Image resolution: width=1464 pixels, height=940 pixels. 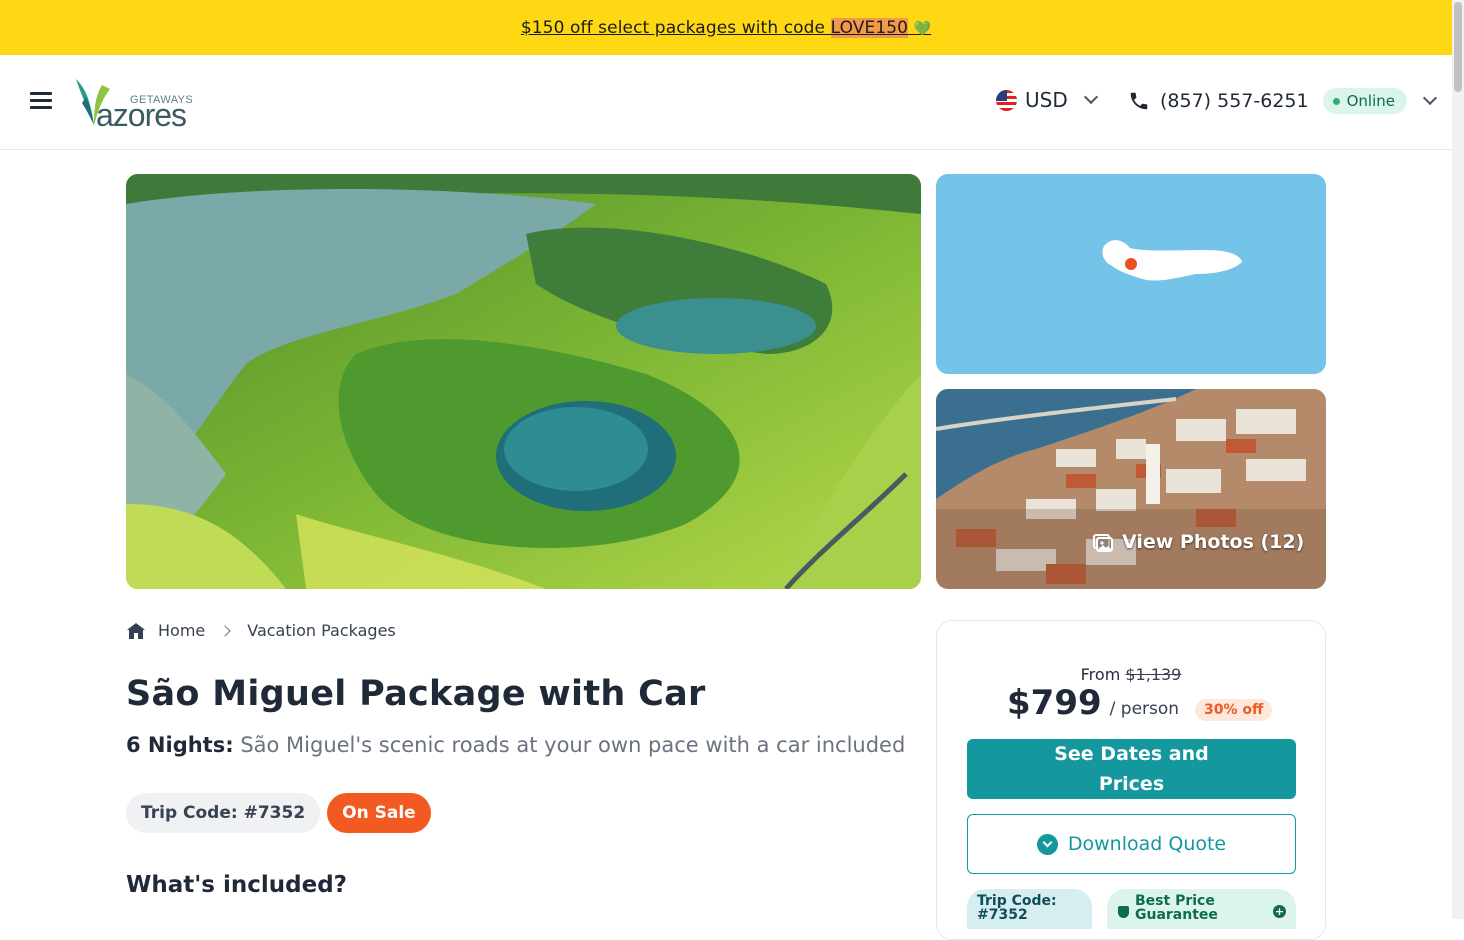 I want to click on best-price-guarantee: Best Price Guarantee +, so click(x=1201, y=909).